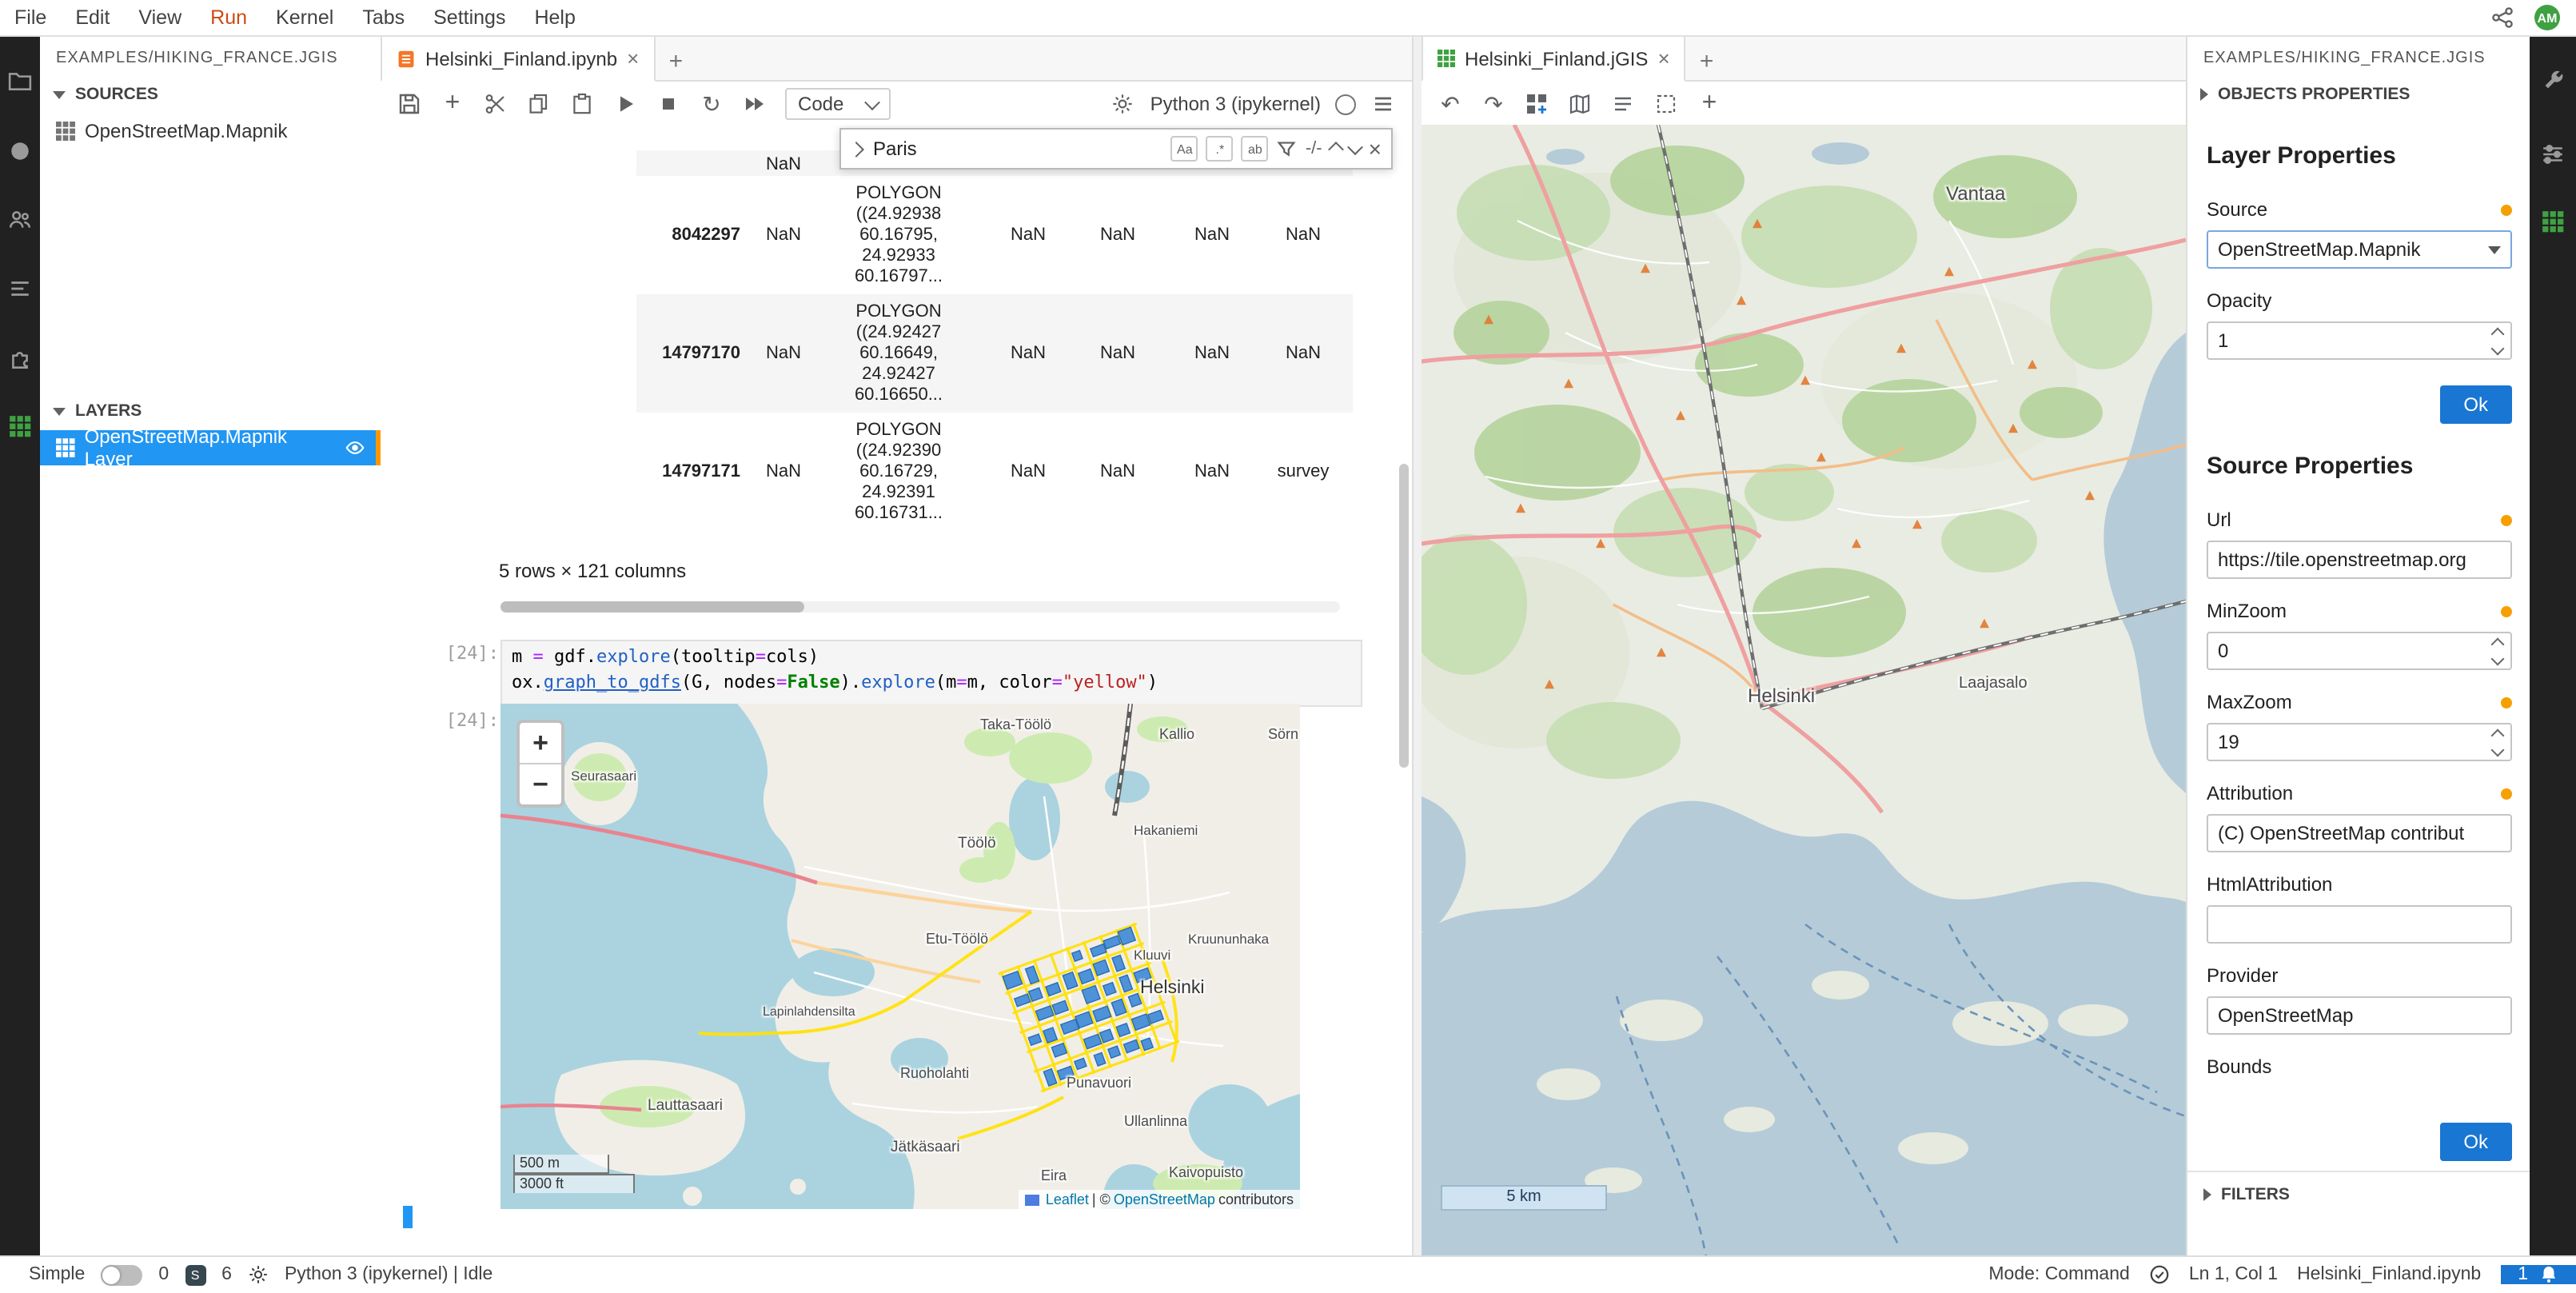 This screenshot has width=2576, height=1293. Describe the element at coordinates (2359, 1193) in the screenshot. I see `filters-section: FILTERS` at that location.